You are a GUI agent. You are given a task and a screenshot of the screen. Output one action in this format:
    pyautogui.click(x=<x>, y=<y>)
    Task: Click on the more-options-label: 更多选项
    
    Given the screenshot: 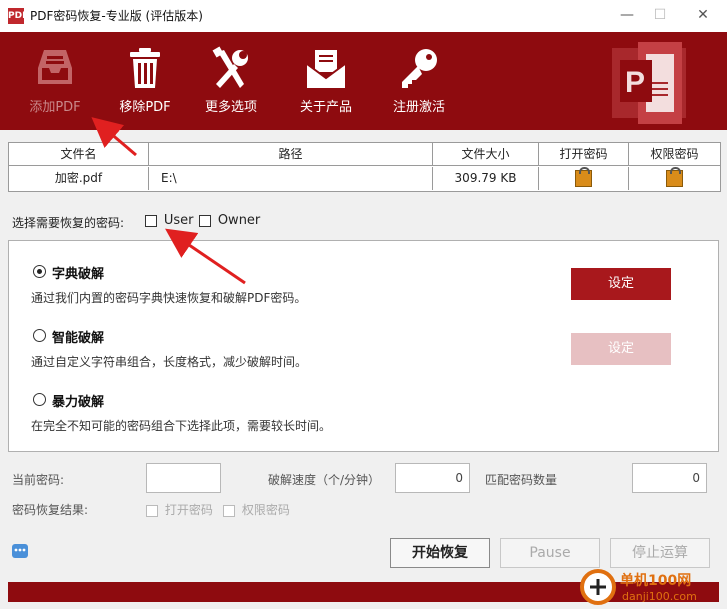 What is the action you would take?
    pyautogui.click(x=230, y=107)
    